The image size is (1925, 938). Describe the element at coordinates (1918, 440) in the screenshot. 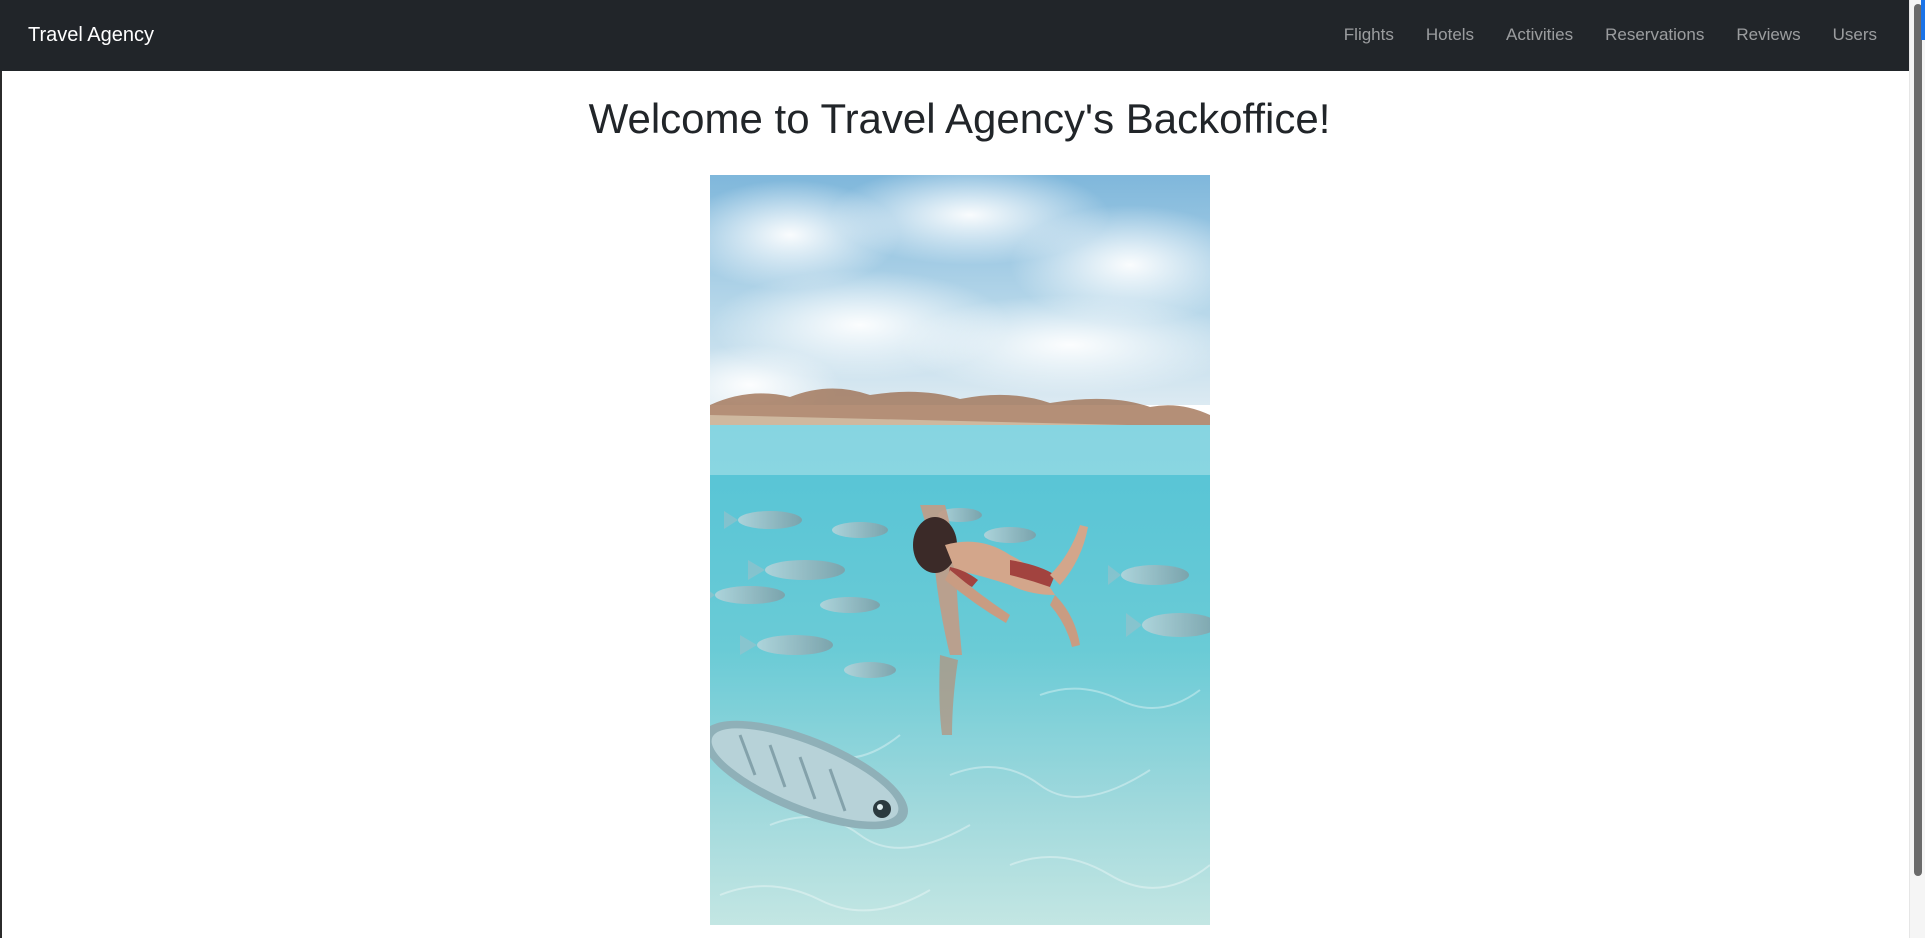

I see `scrollbar-thumb` at that location.